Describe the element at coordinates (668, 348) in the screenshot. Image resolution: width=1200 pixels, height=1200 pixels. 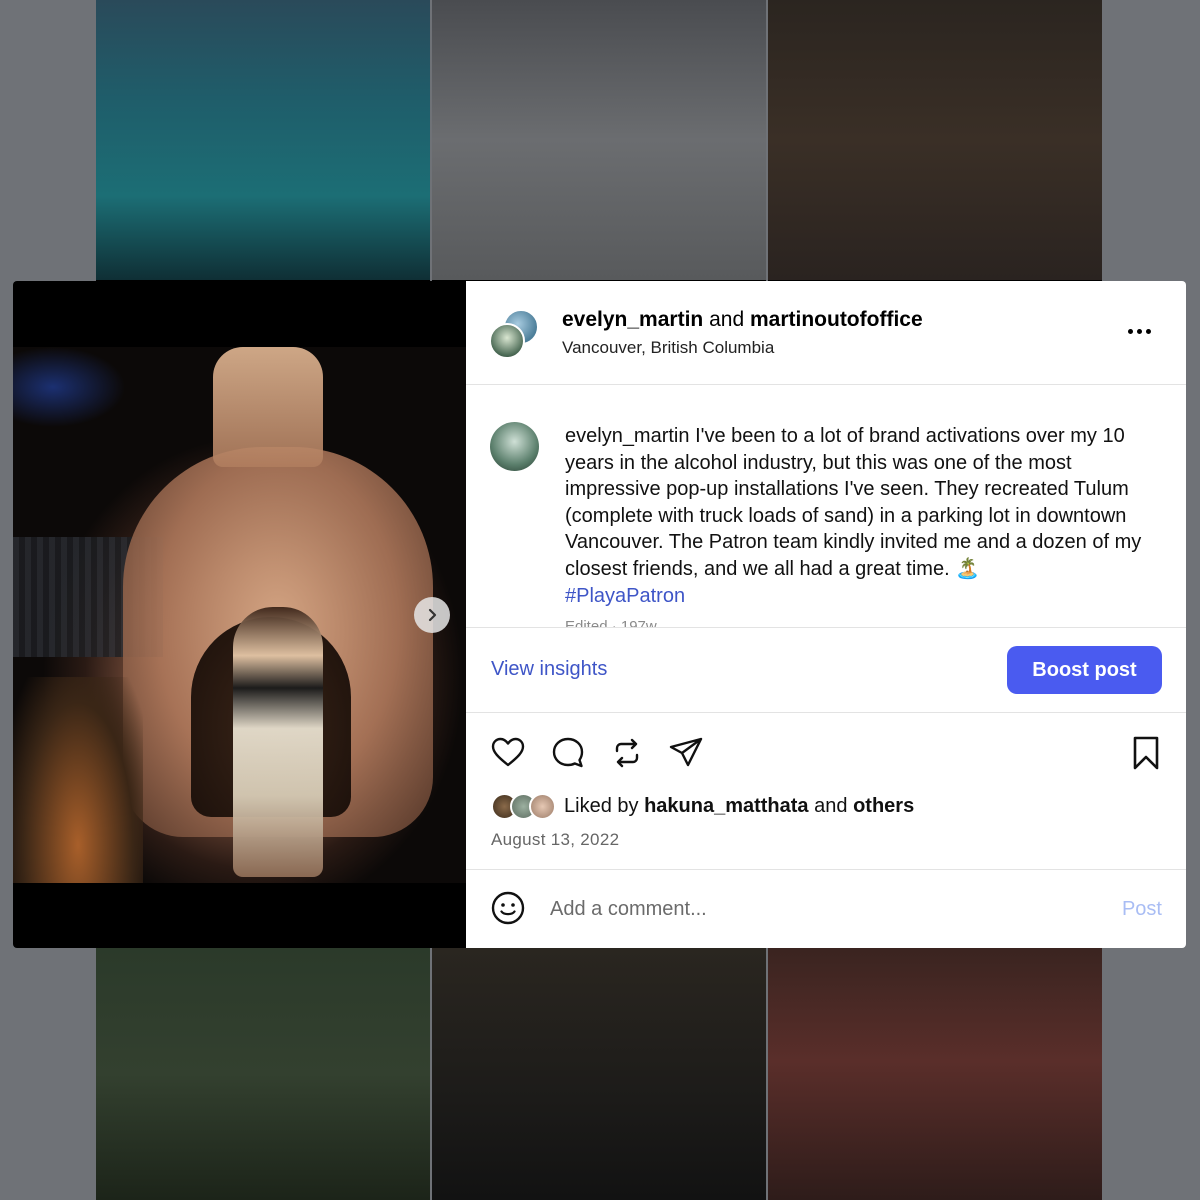
I see `location-link: Vancouver, British Columbia` at that location.